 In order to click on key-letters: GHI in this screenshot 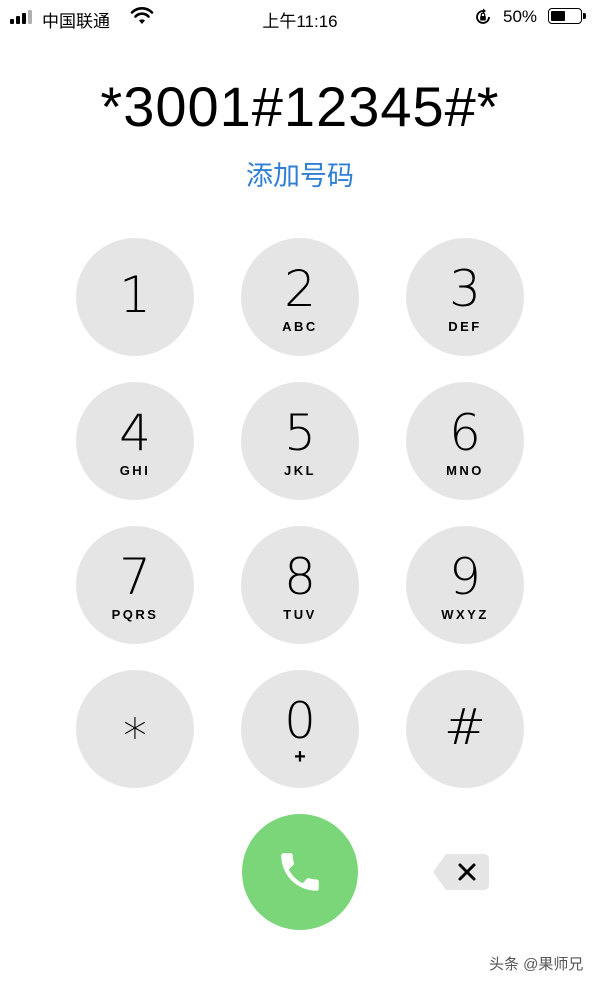, I will do `click(135, 470)`.